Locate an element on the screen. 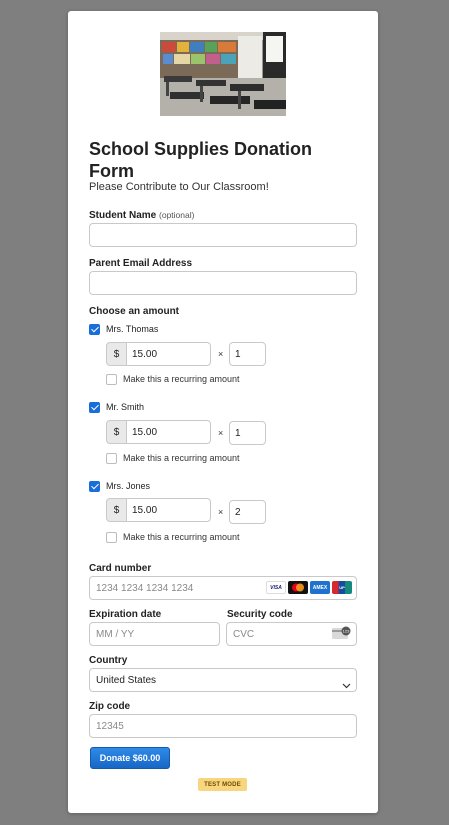 This screenshot has width=449, height=825. visa-icon: VISA is located at coordinates (276, 587).